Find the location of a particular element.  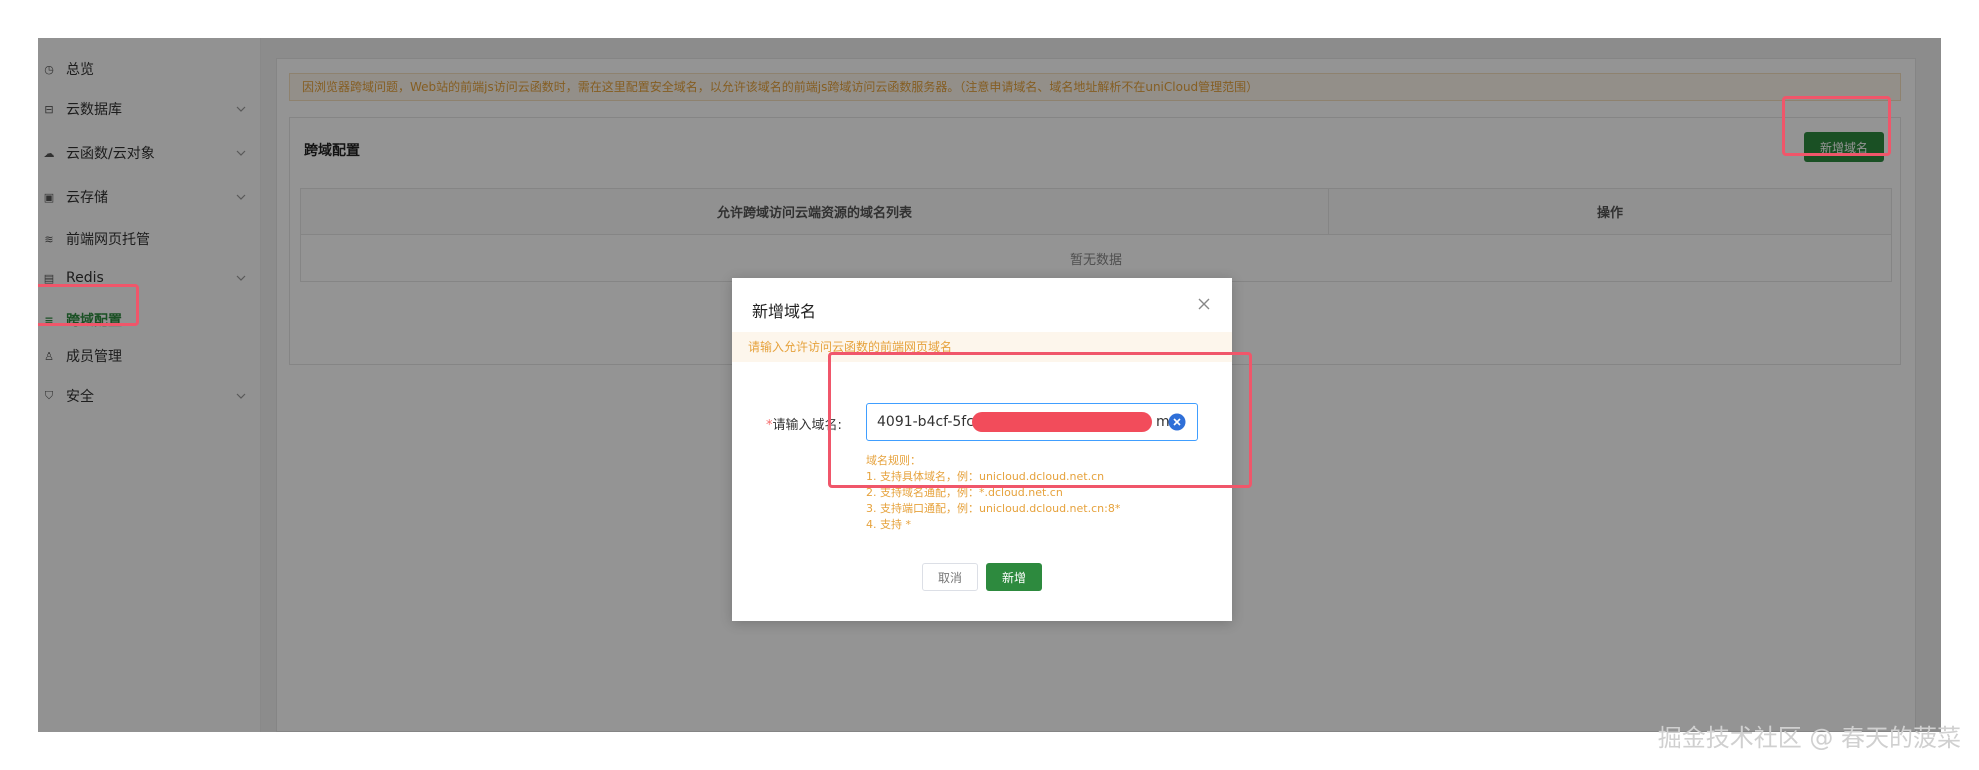

confirm-add-button: 新增 is located at coordinates (1014, 577).